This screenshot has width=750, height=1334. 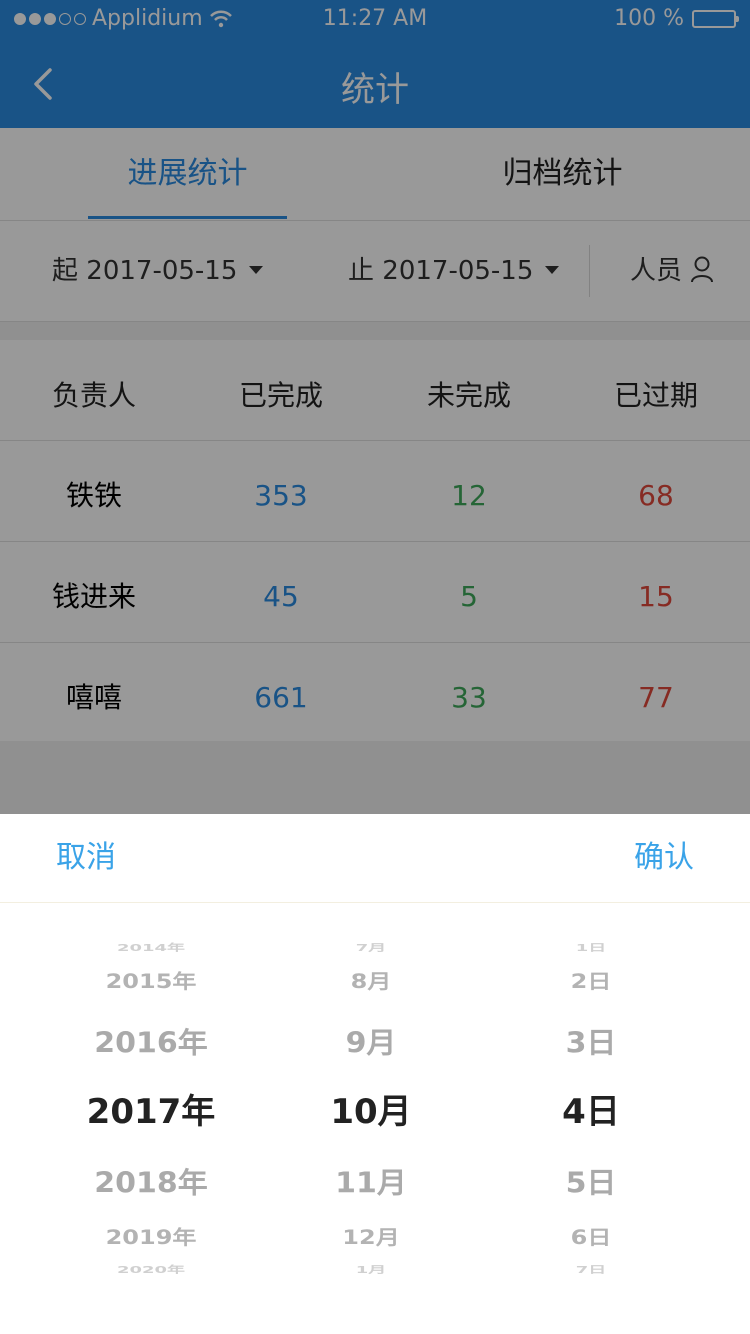 I want to click on year-option: 2016年, so click(x=151, y=1040).